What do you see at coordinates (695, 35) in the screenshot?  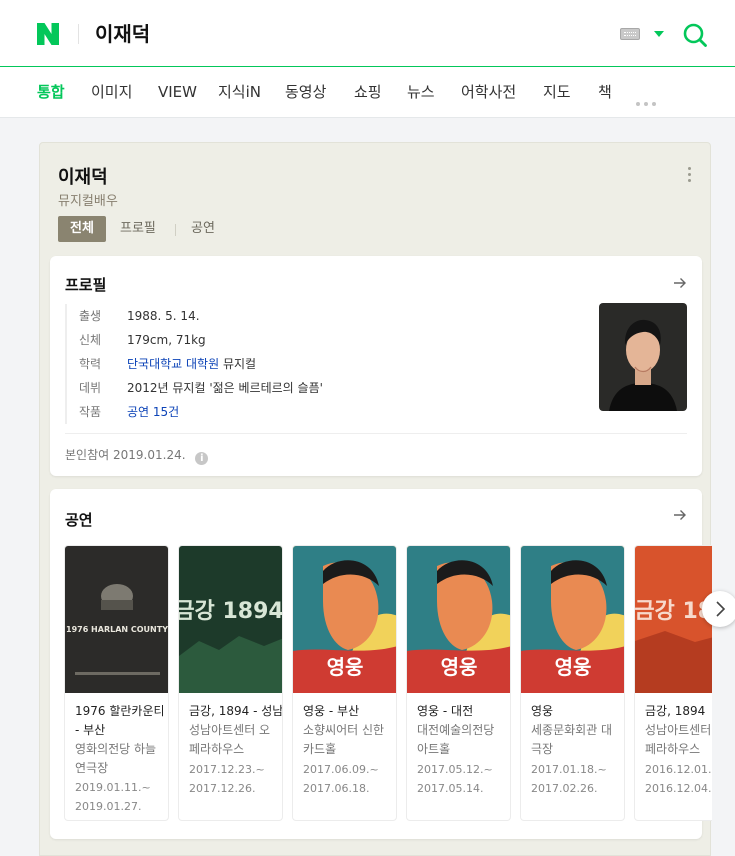 I see `search-icon` at bounding box center [695, 35].